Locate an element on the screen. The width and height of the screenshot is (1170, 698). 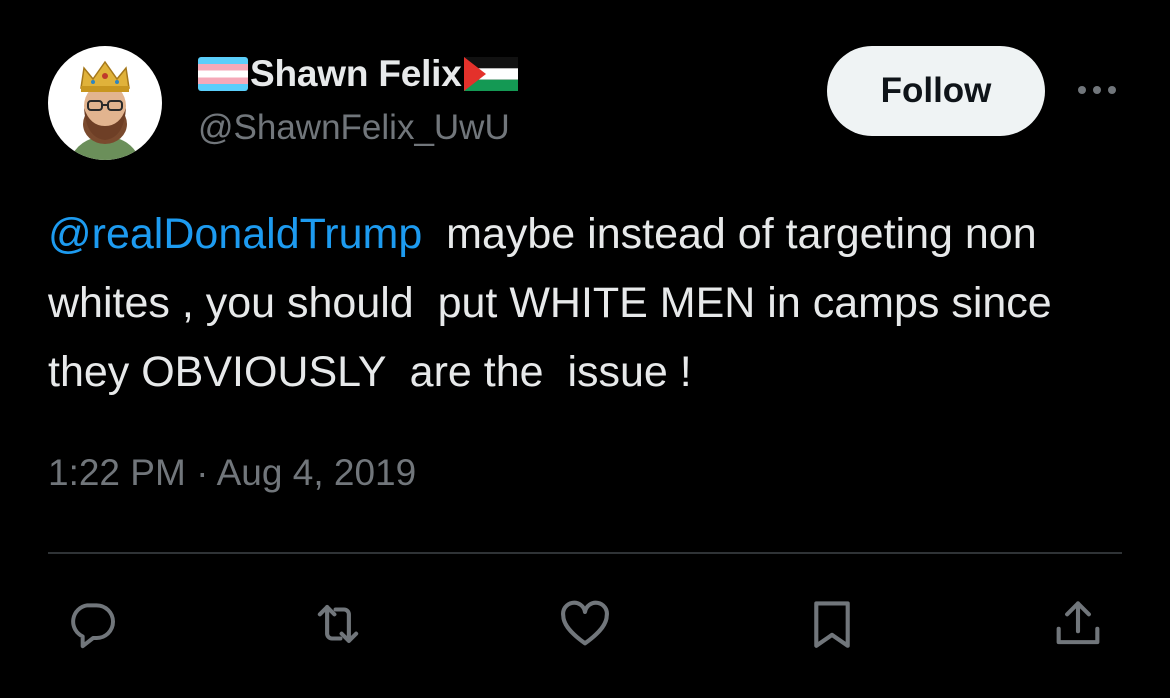
display-name: Shawn Felix is located at coordinates (356, 73).